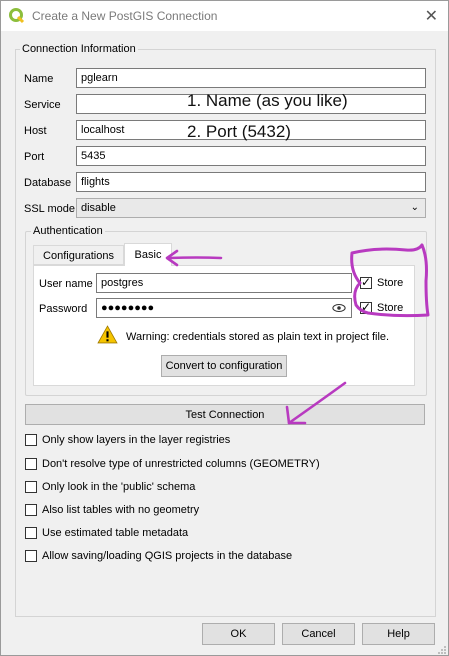  Describe the element at coordinates (442, 650) in the screenshot. I see `resize-grip-icon` at that location.